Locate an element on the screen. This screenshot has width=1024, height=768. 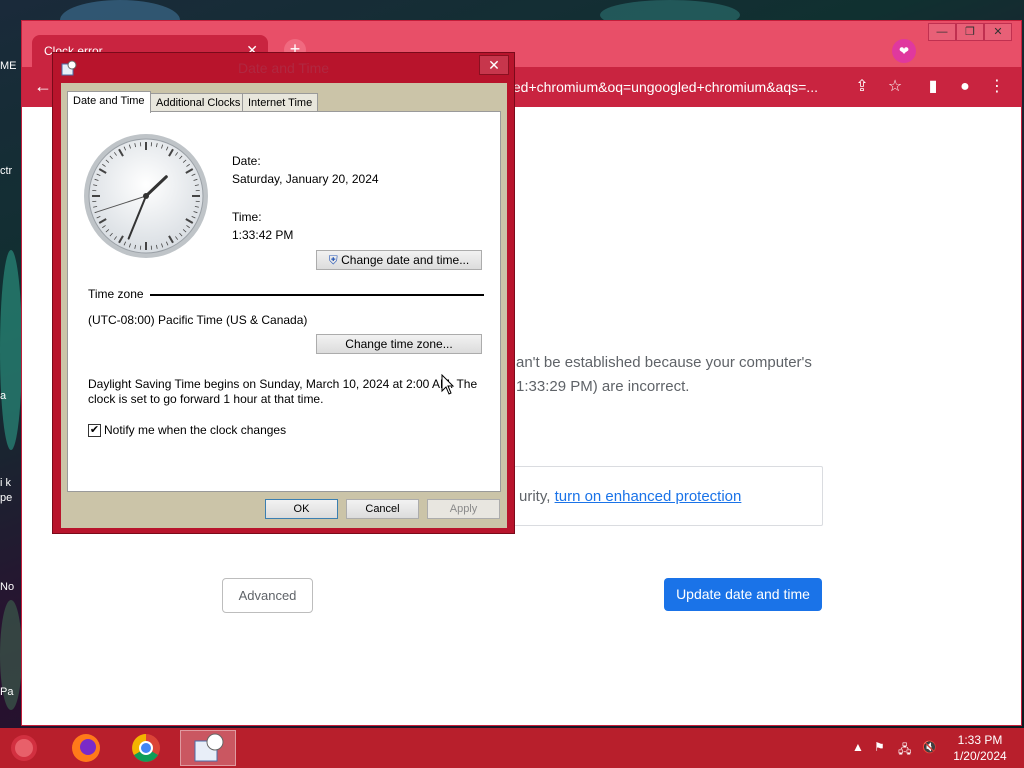
profile-badge-icon: ❤ is located at coordinates (904, 51).